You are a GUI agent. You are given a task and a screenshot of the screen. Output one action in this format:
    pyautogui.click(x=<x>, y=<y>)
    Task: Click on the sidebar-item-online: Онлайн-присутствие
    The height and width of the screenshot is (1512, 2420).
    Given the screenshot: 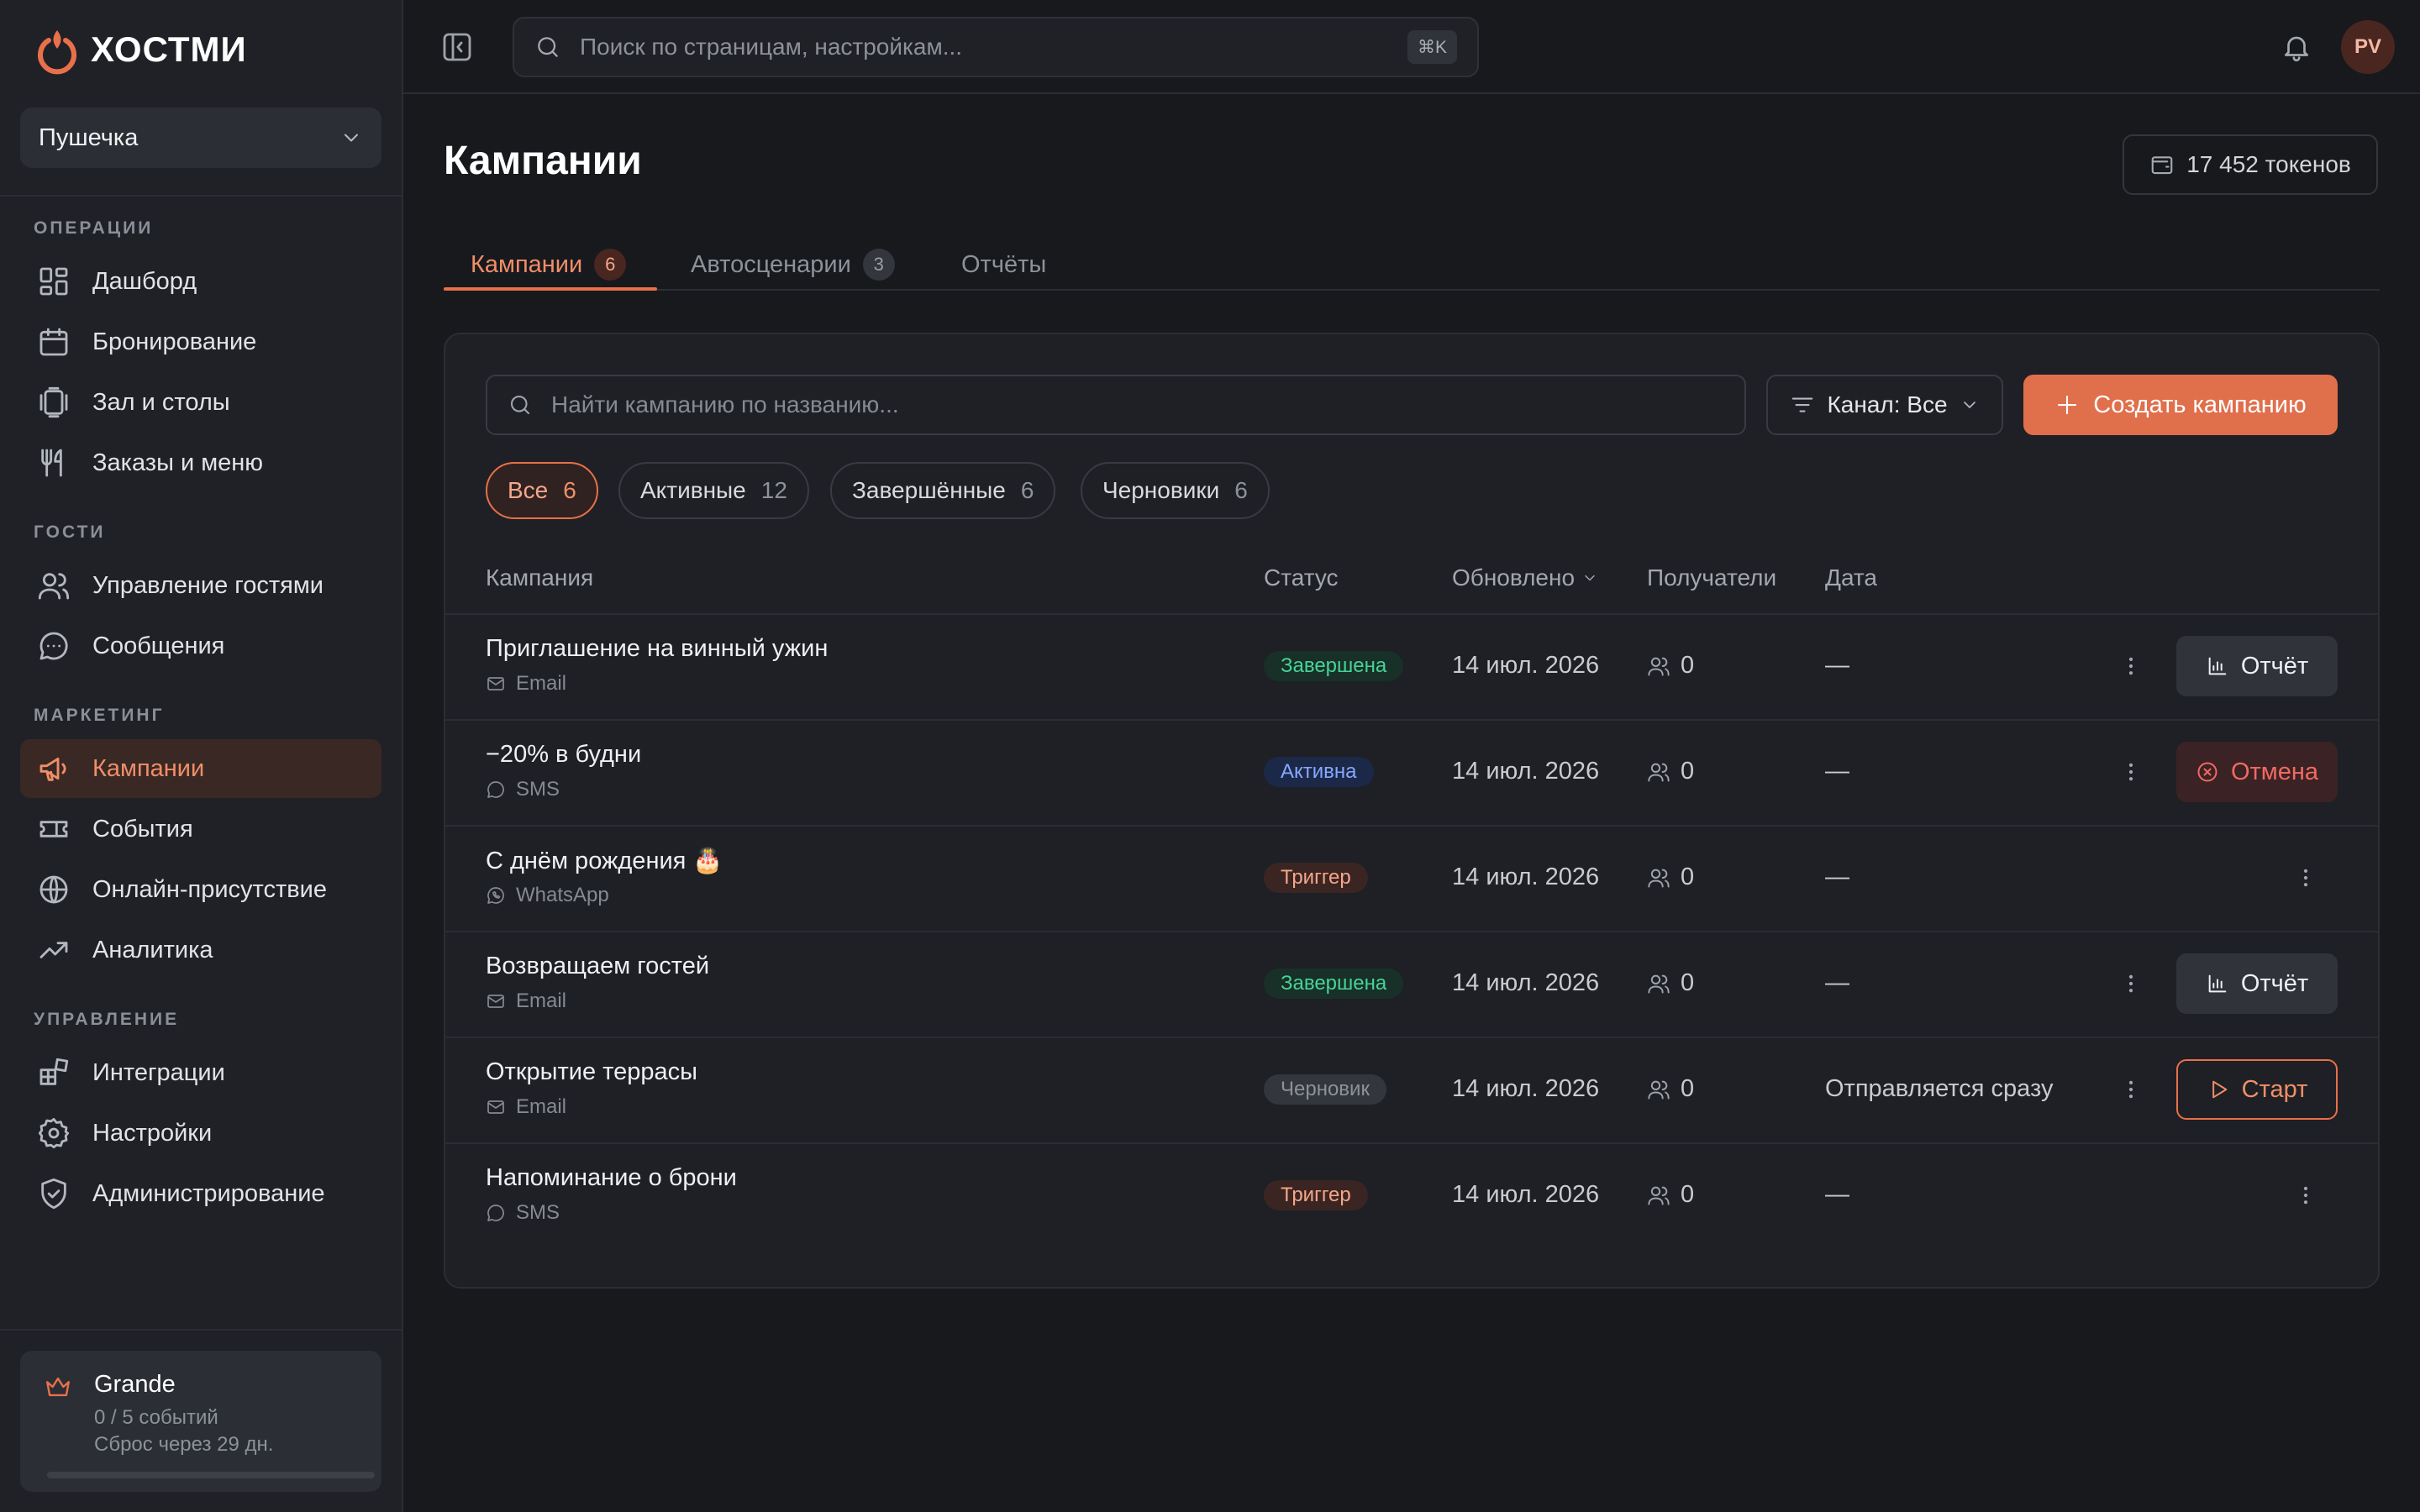 What is the action you would take?
    pyautogui.click(x=200, y=889)
    